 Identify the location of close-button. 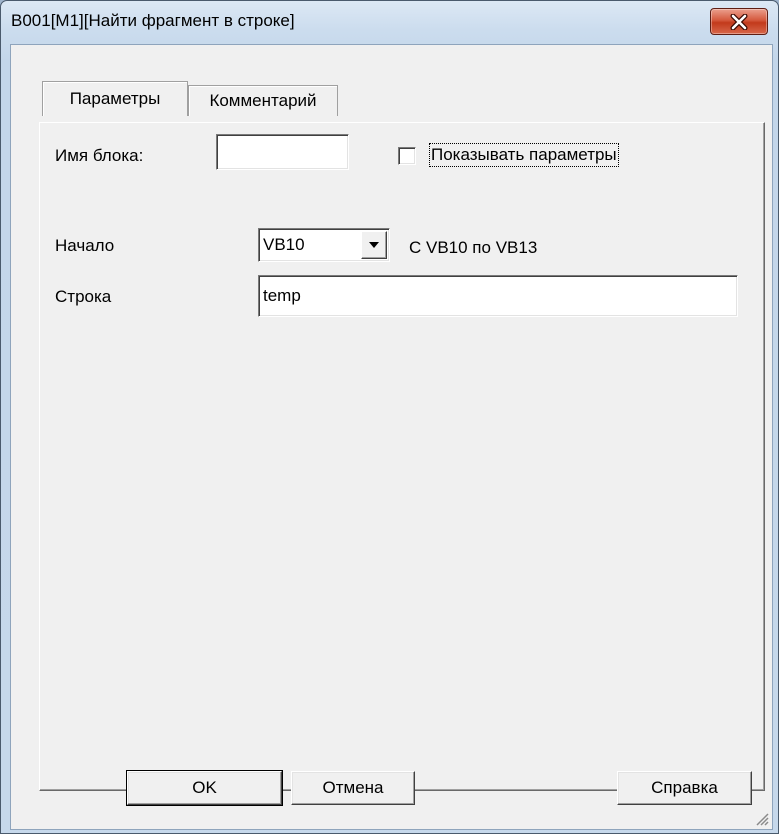
(739, 21).